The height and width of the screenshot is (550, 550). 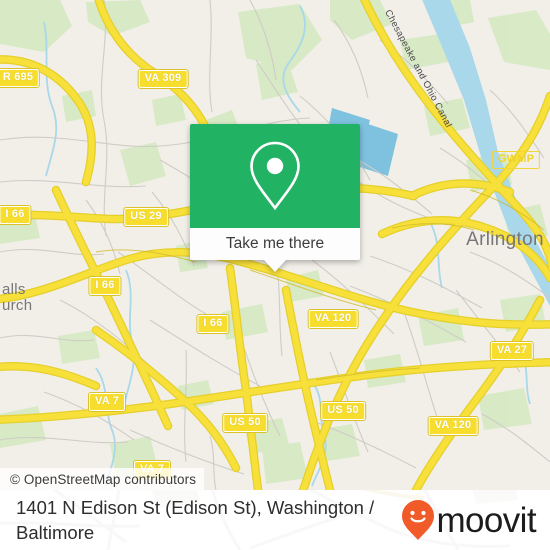 I want to click on road-shield: VA 27, so click(x=512, y=351).